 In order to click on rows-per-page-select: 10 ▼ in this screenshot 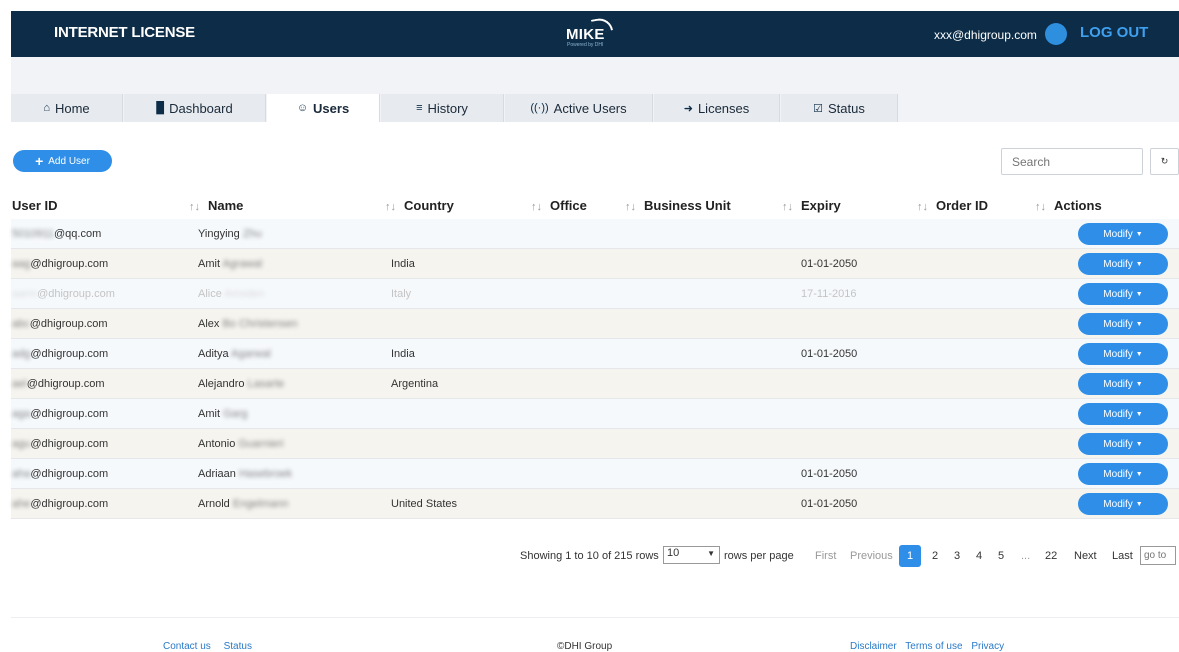, I will do `click(691, 555)`.